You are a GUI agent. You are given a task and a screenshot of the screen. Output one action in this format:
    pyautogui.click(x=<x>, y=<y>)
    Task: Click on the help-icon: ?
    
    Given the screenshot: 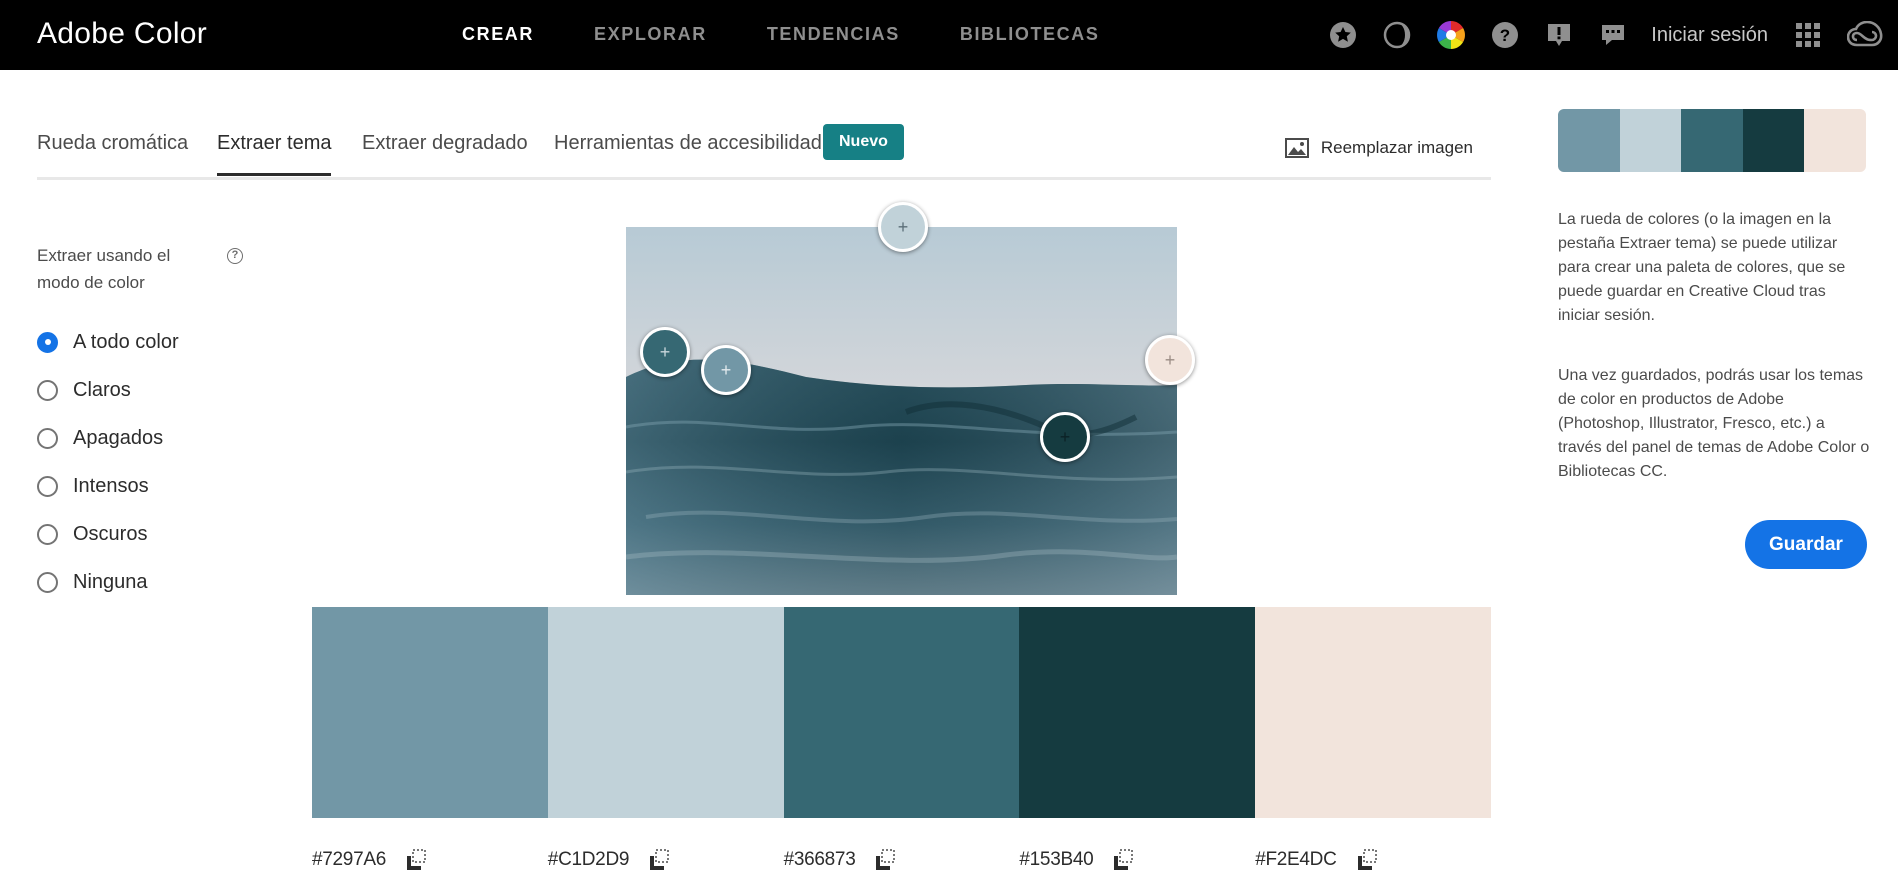 What is the action you would take?
    pyautogui.click(x=1505, y=35)
    